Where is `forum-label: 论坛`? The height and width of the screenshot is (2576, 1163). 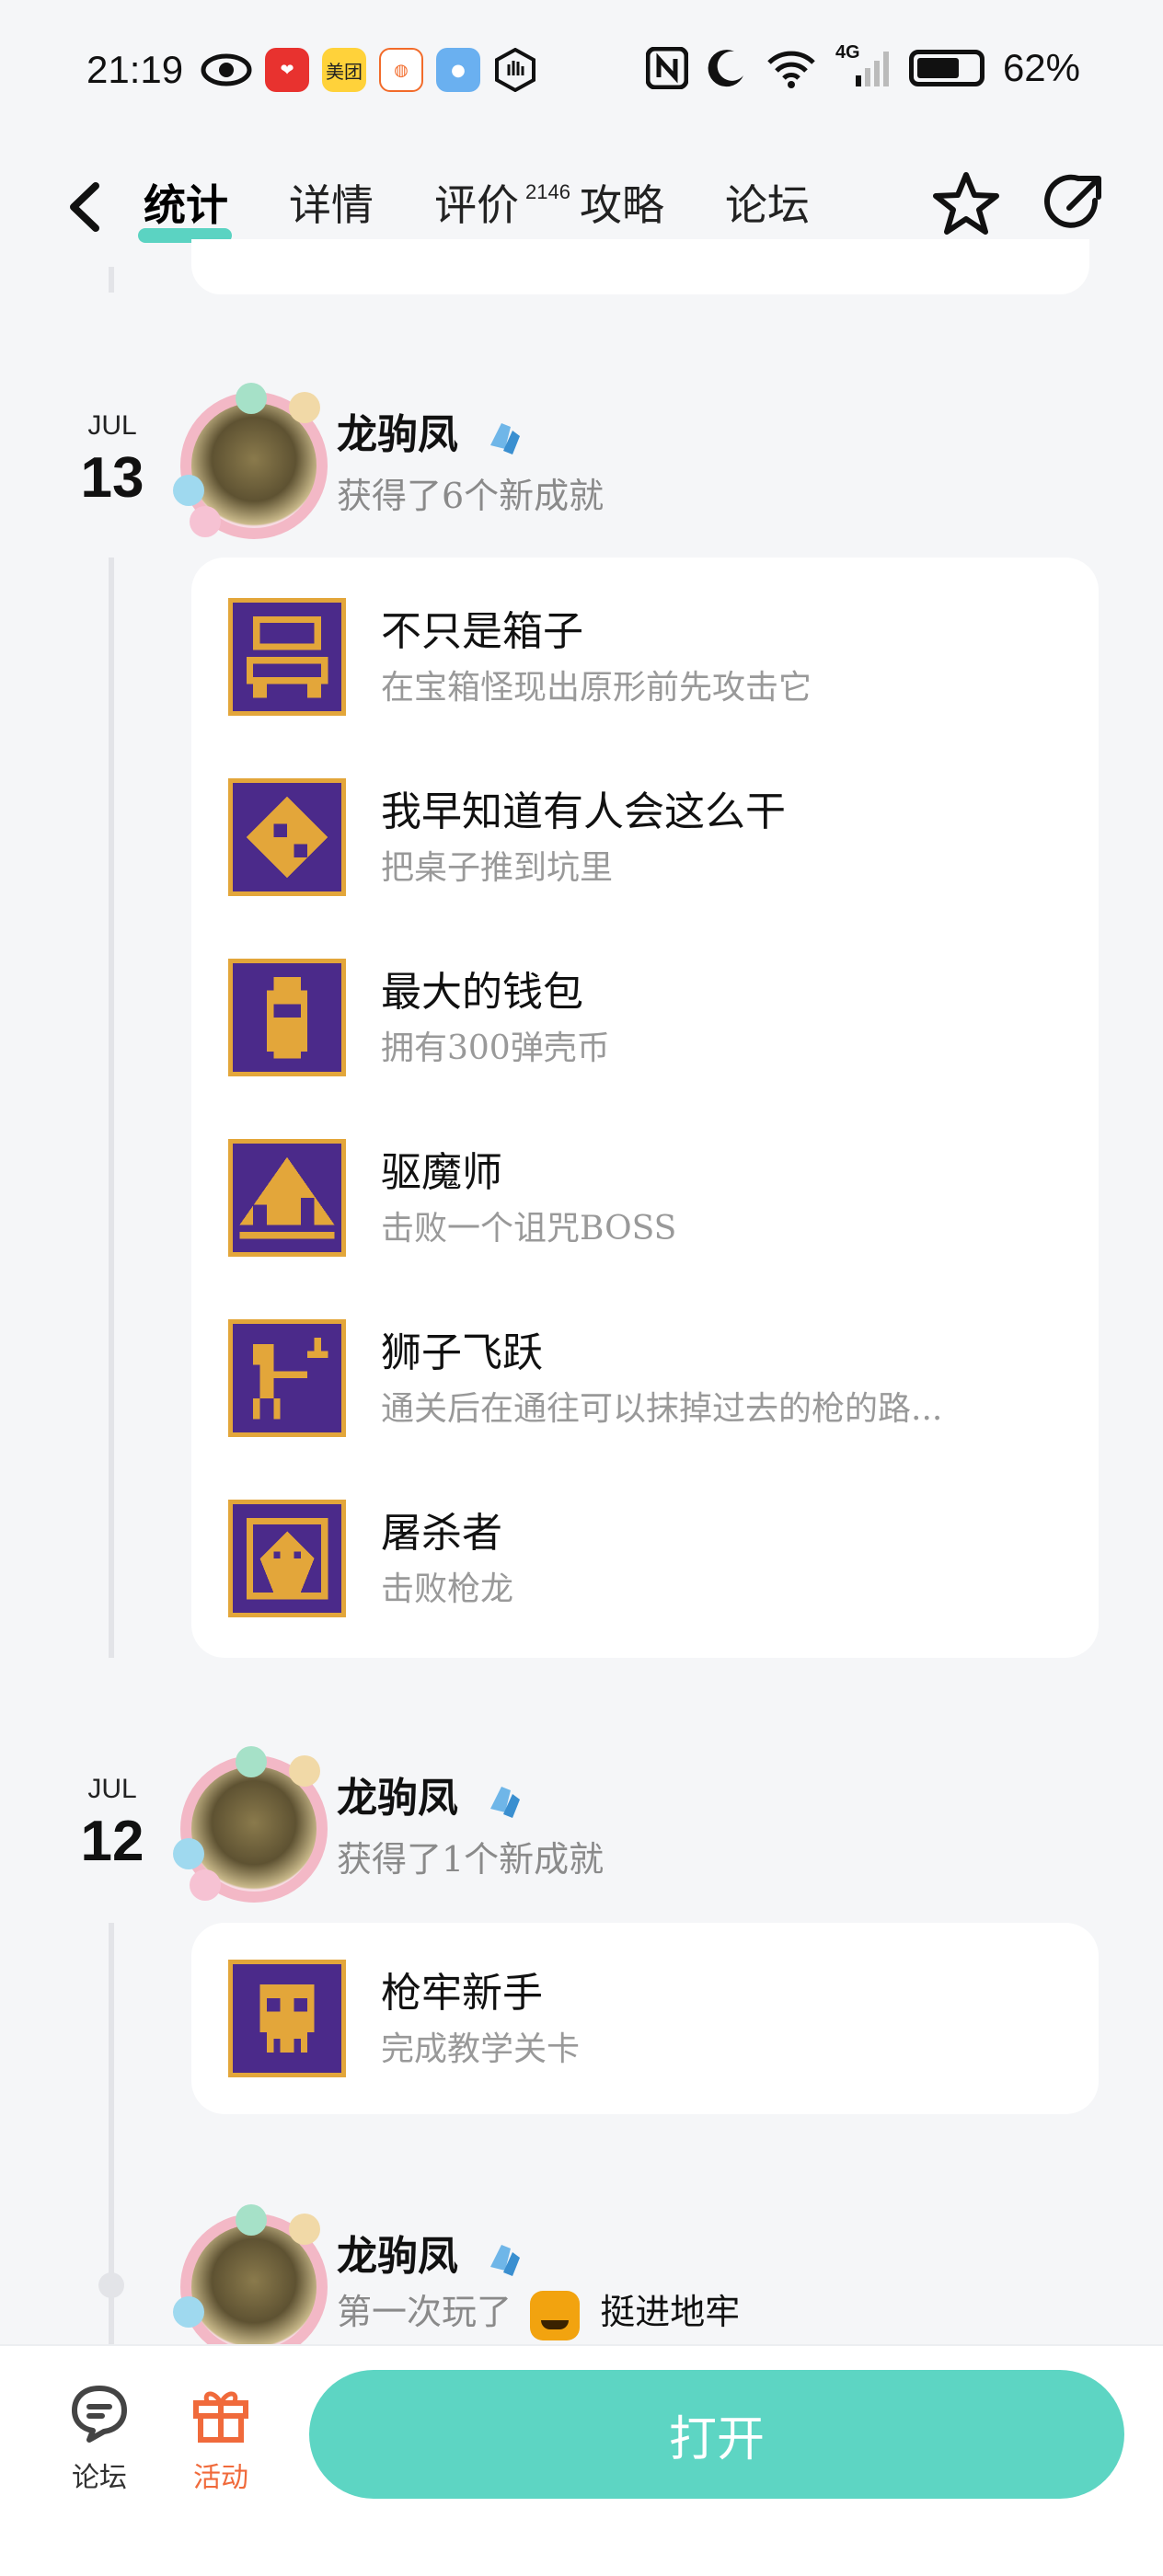 forum-label: 论坛 is located at coordinates (100, 2478).